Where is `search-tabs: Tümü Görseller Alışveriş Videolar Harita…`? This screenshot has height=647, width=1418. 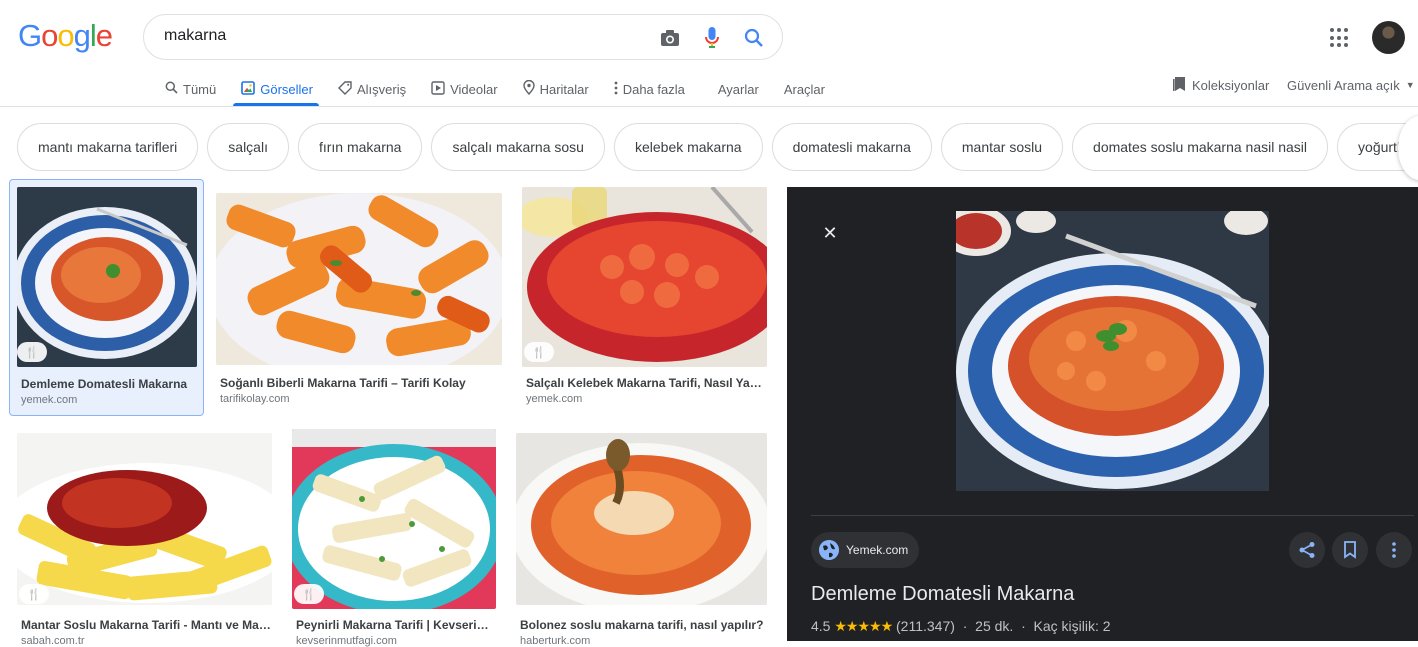
search-tabs: Tümü Görseller Alışveriş Videolar Harita… is located at coordinates (505, 89).